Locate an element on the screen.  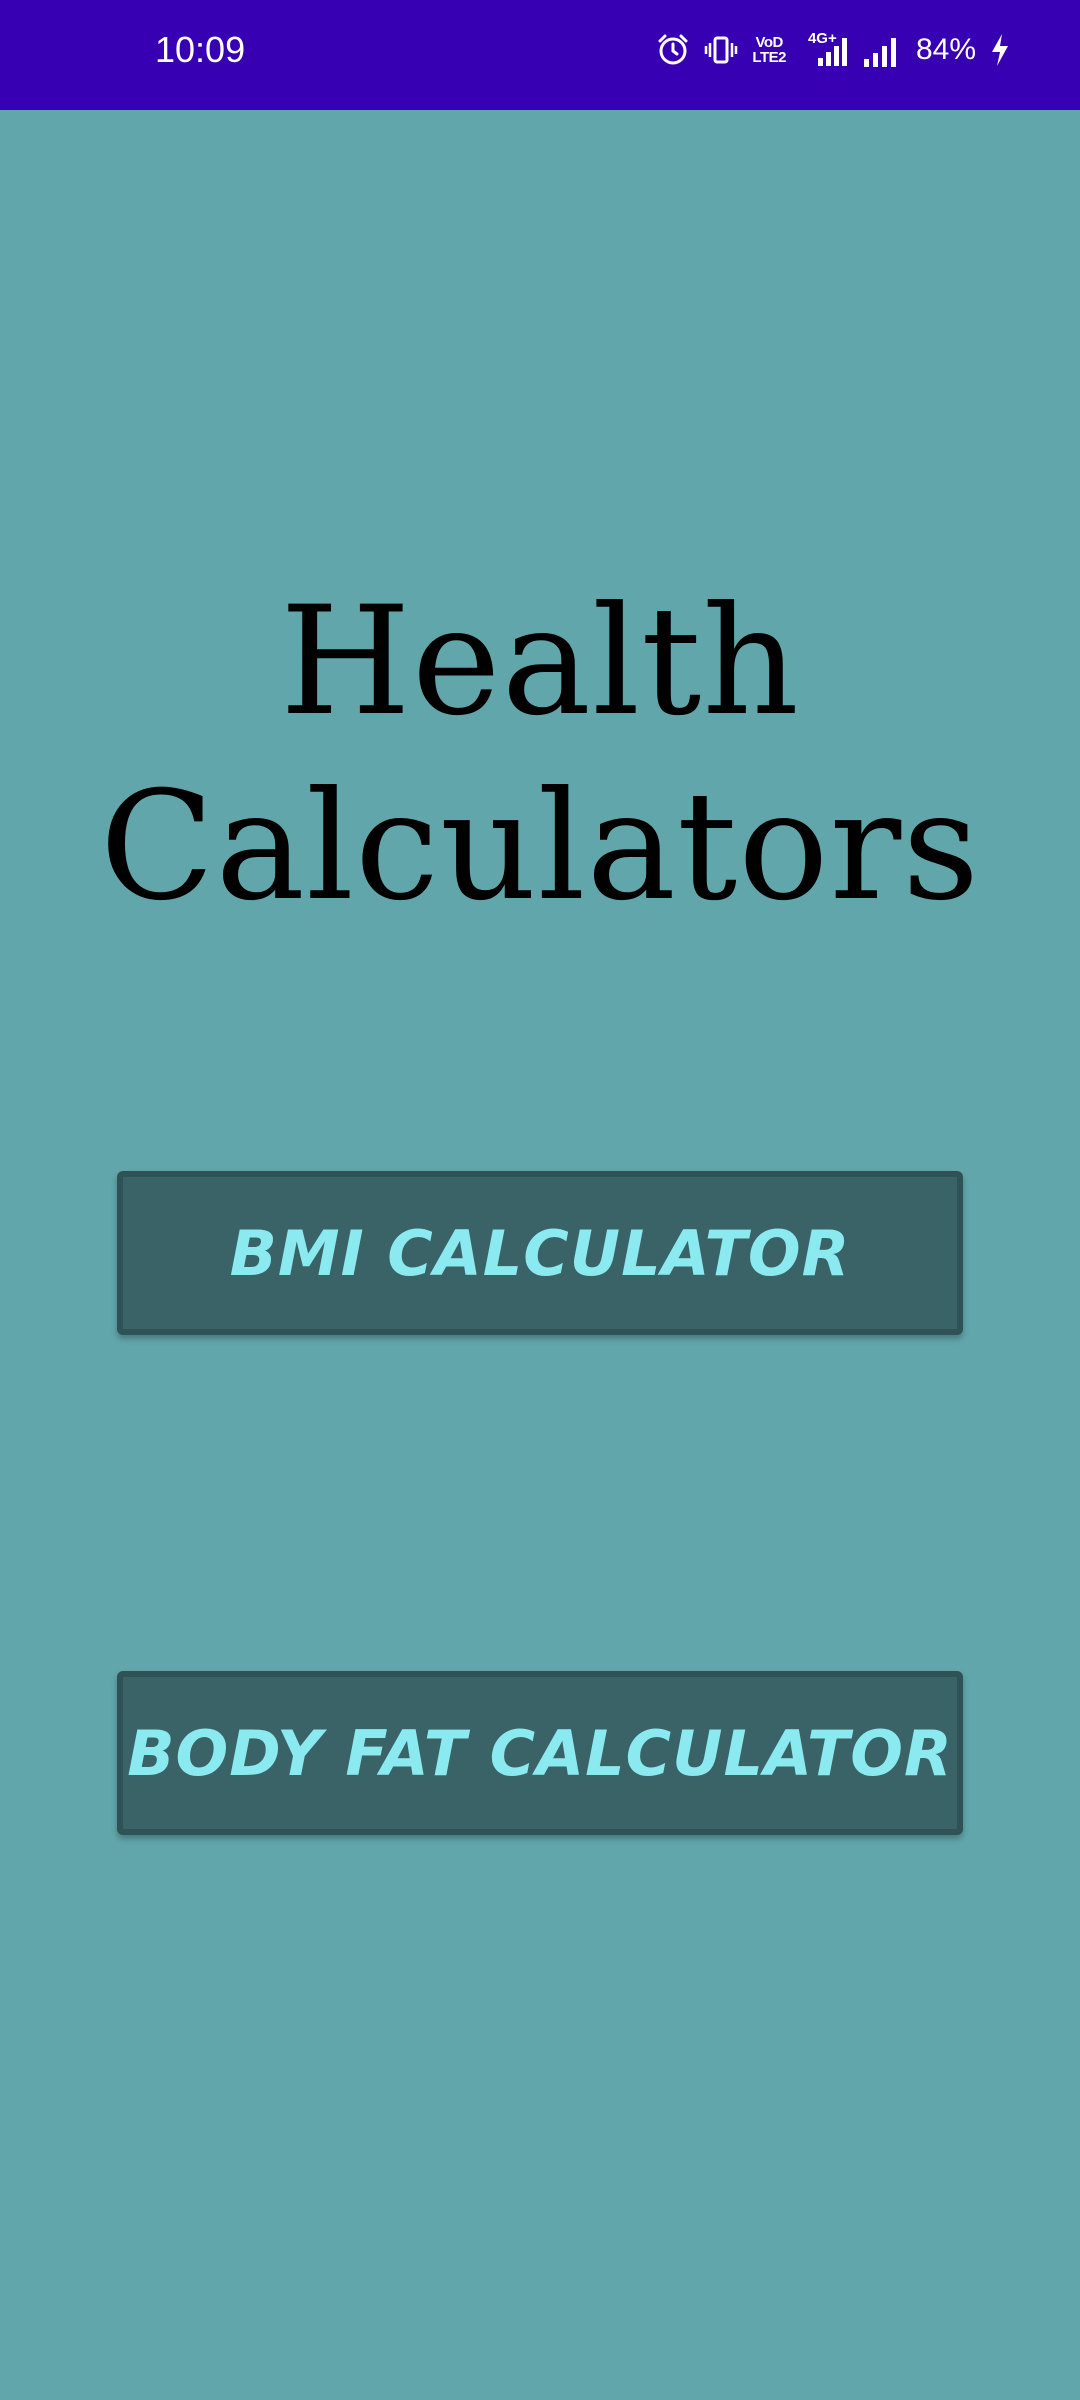
volte-top-label: VoD is located at coordinates (769, 42).